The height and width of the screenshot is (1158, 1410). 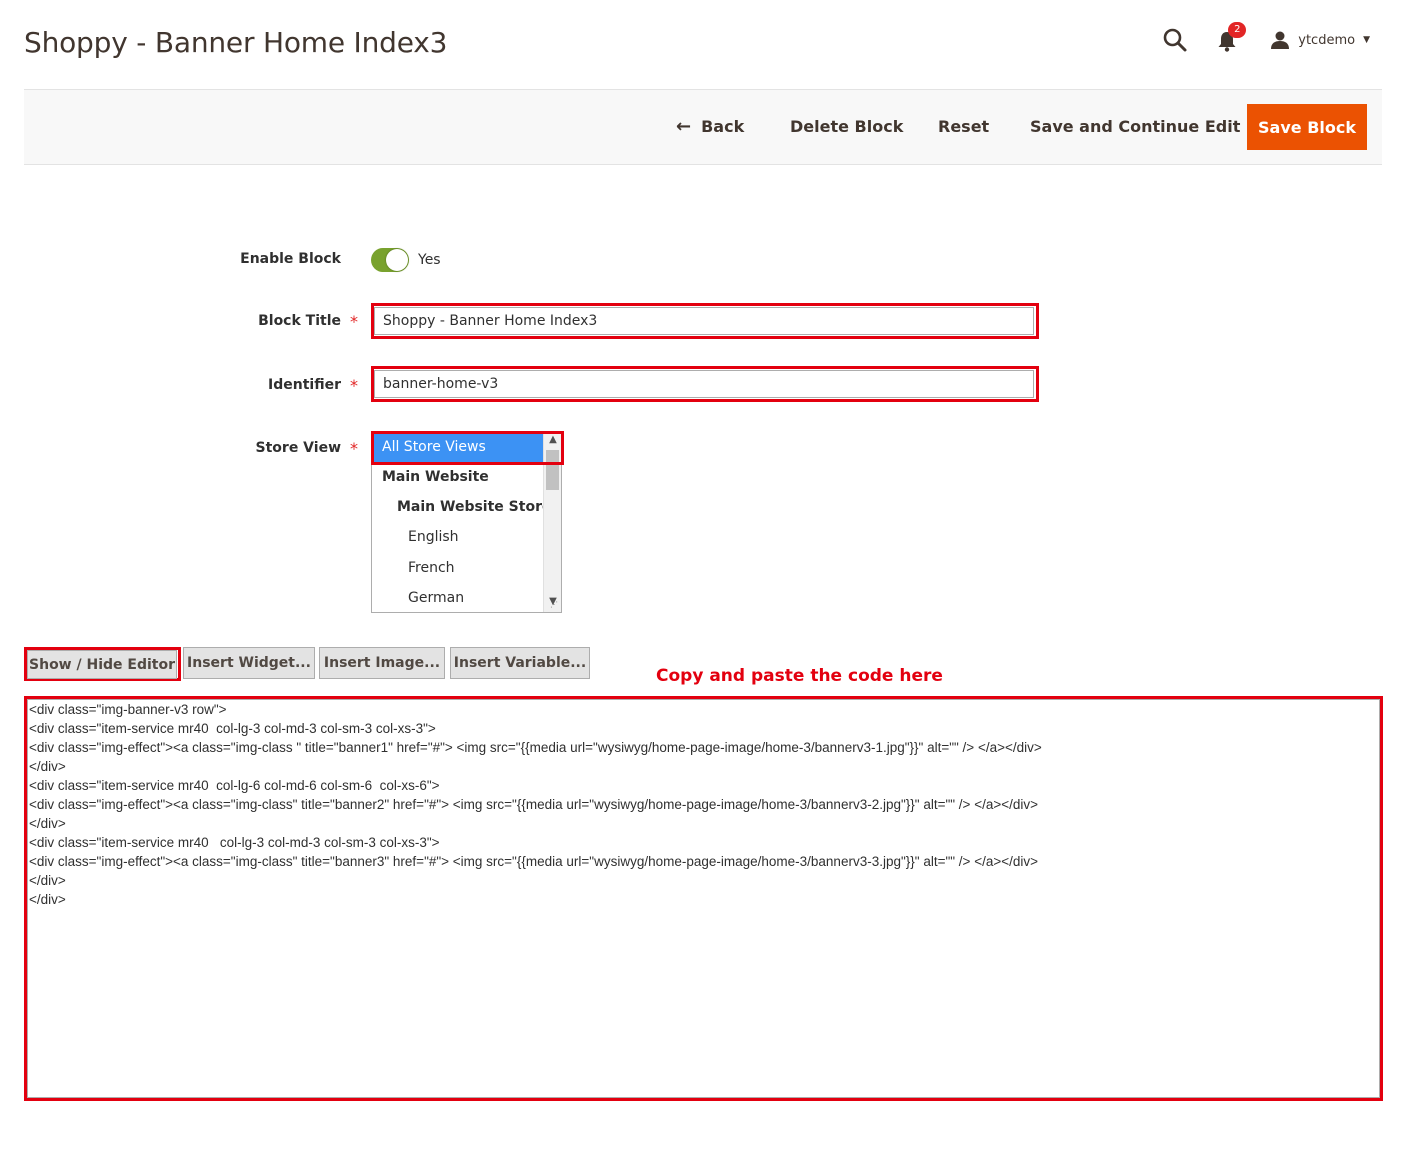 What do you see at coordinates (1175, 40) in the screenshot?
I see `search-icon` at bounding box center [1175, 40].